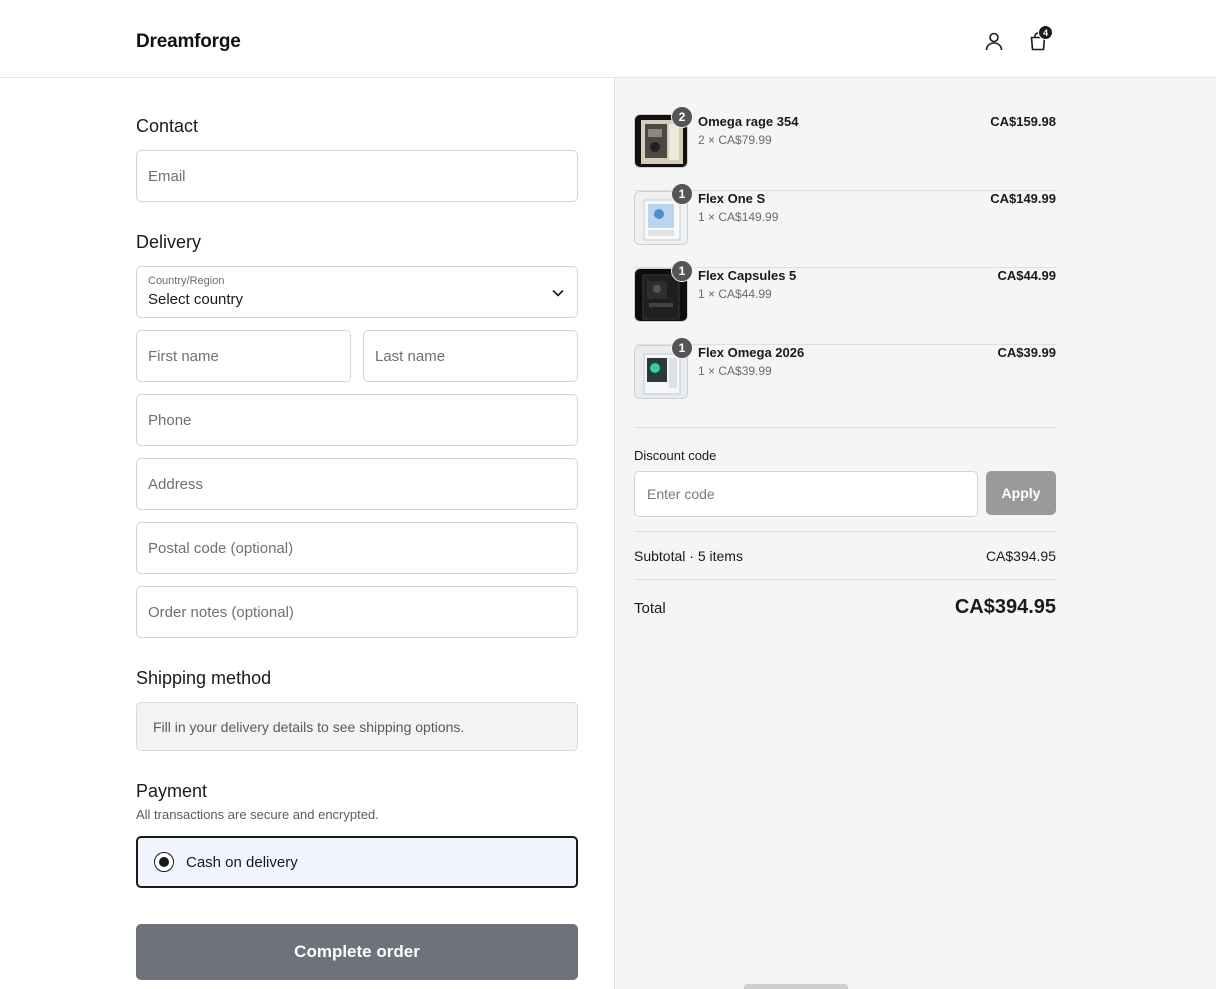 The image size is (1216, 989). I want to click on email-input, so click(357, 176).